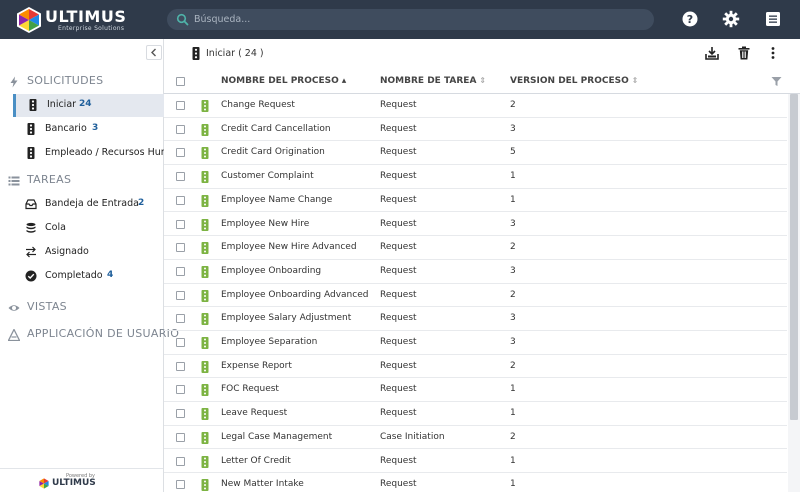  Describe the element at coordinates (273, 152) in the screenshot. I see `process-name: Credit Card Origination` at that location.